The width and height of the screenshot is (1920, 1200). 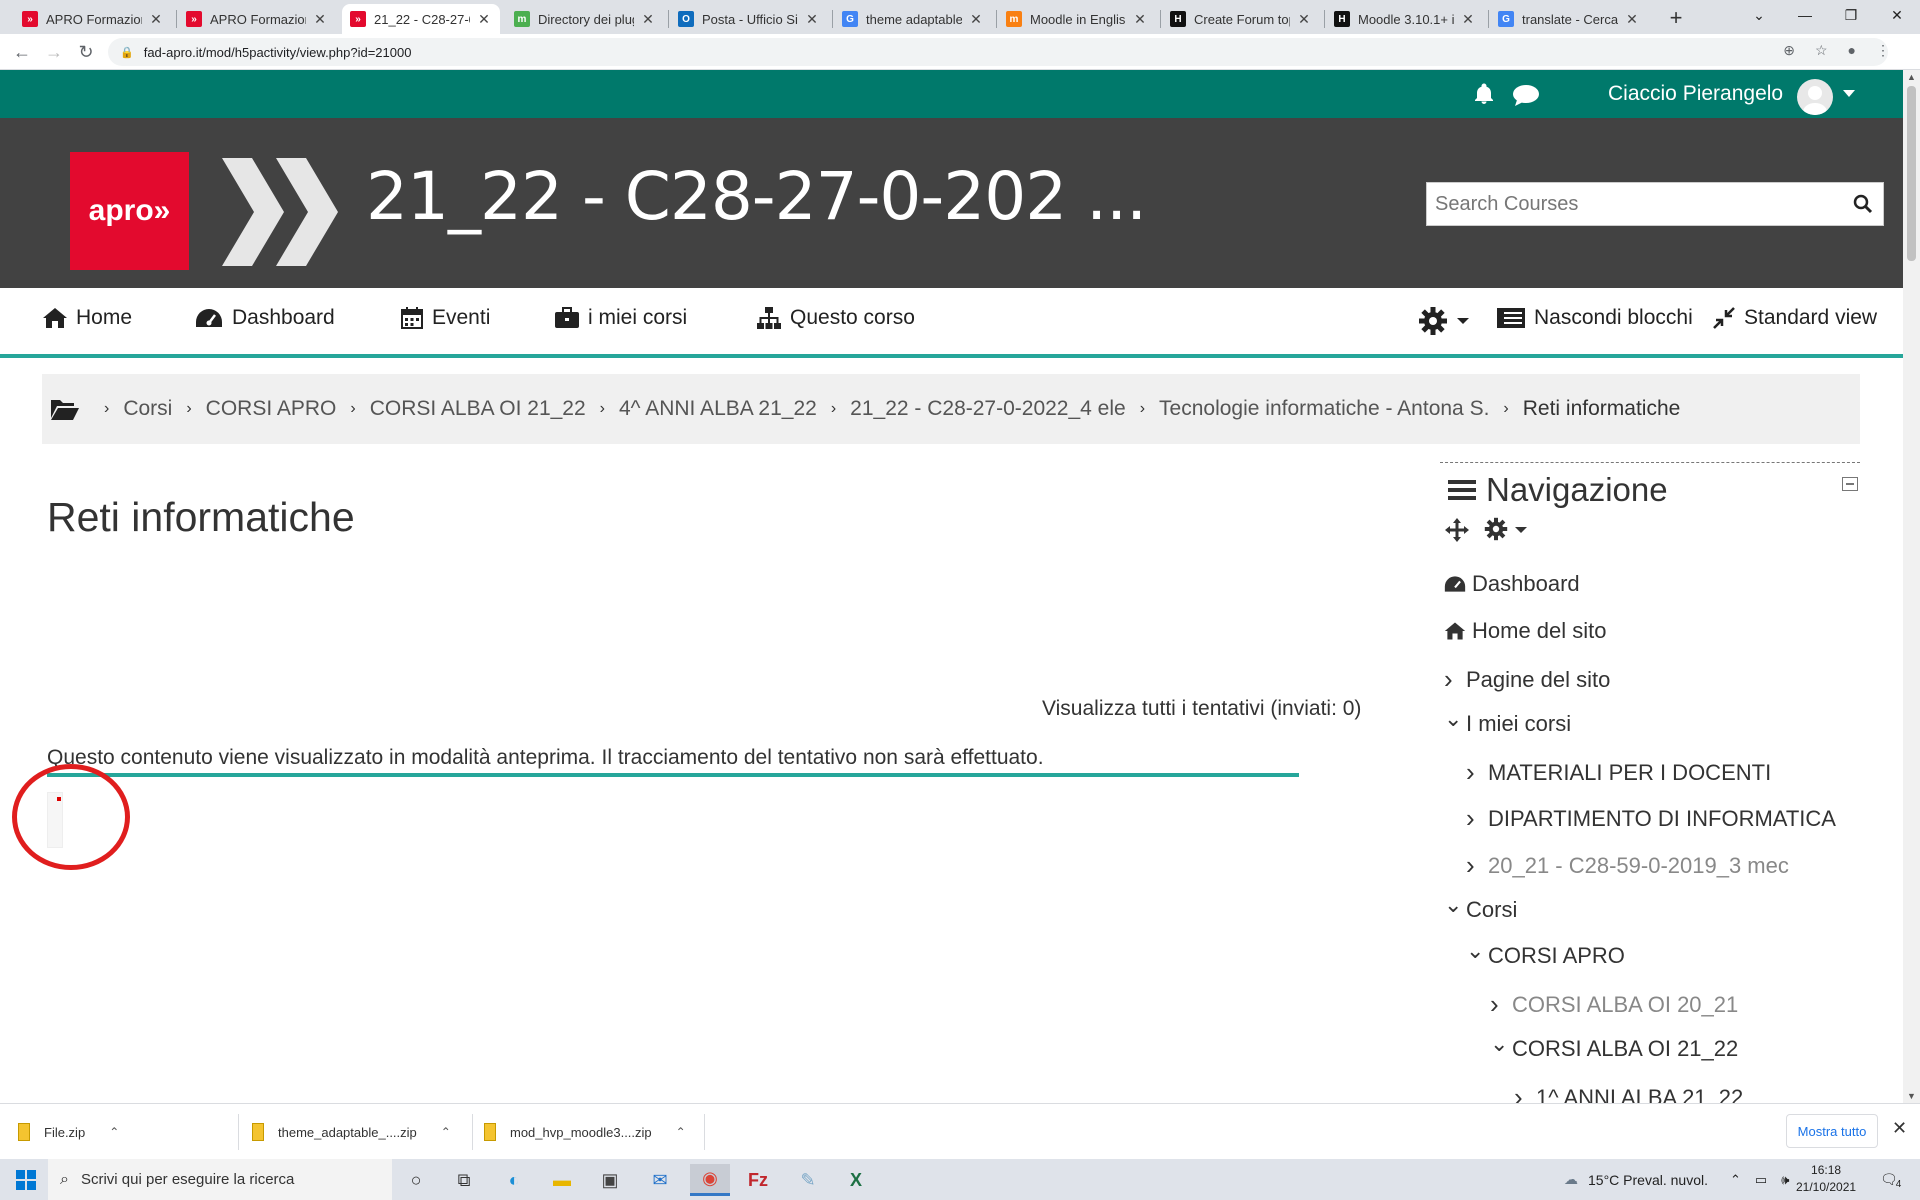 What do you see at coordinates (1651, 818) in the screenshot?
I see `nav-tree-item: › DIPARTIMENTO DI INFORMATICA` at bounding box center [1651, 818].